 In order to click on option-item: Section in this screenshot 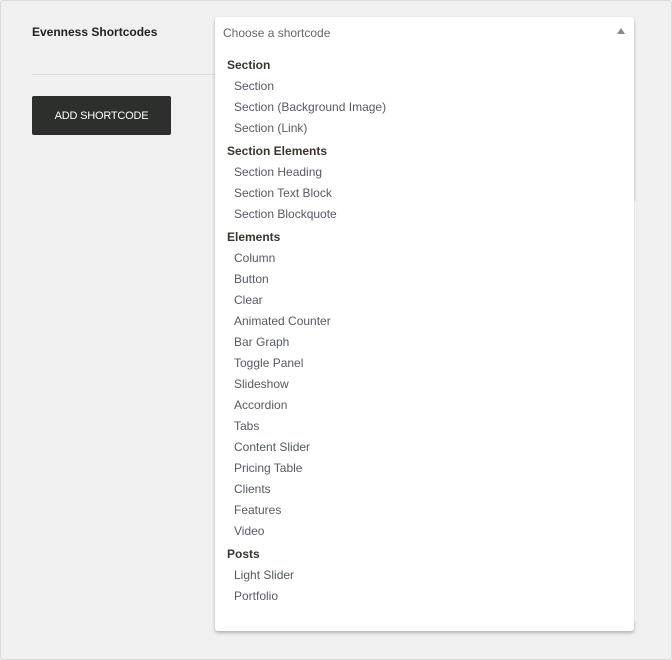, I will do `click(424, 86)`.